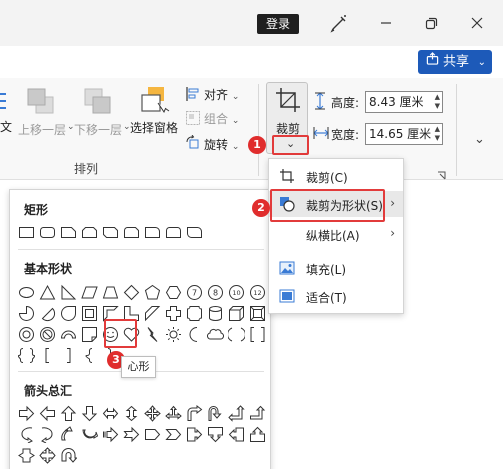 Image resolution: width=503 pixels, height=469 pixels. Describe the element at coordinates (68, 455) in the screenshot. I see `circular-arrow-shape-icon` at that location.